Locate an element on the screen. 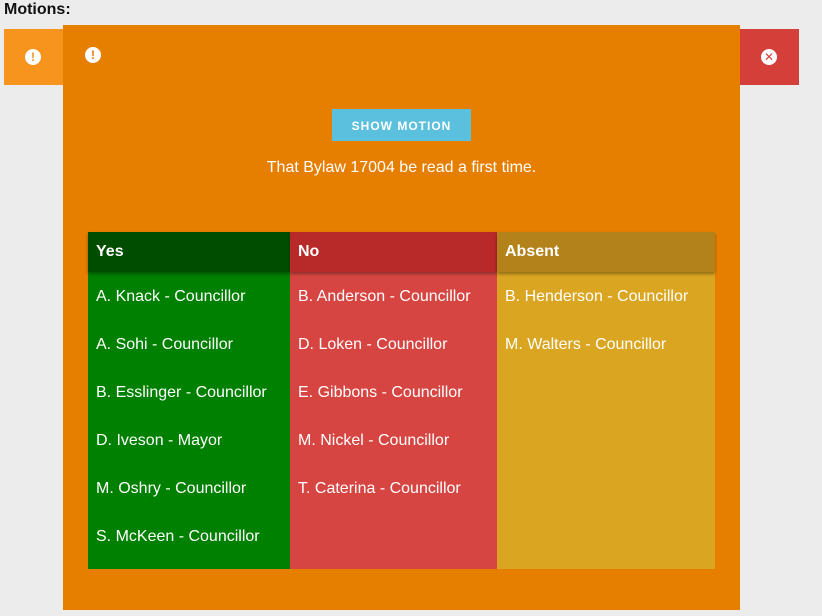  list-item: A. Sohi - Councillor is located at coordinates (164, 344).